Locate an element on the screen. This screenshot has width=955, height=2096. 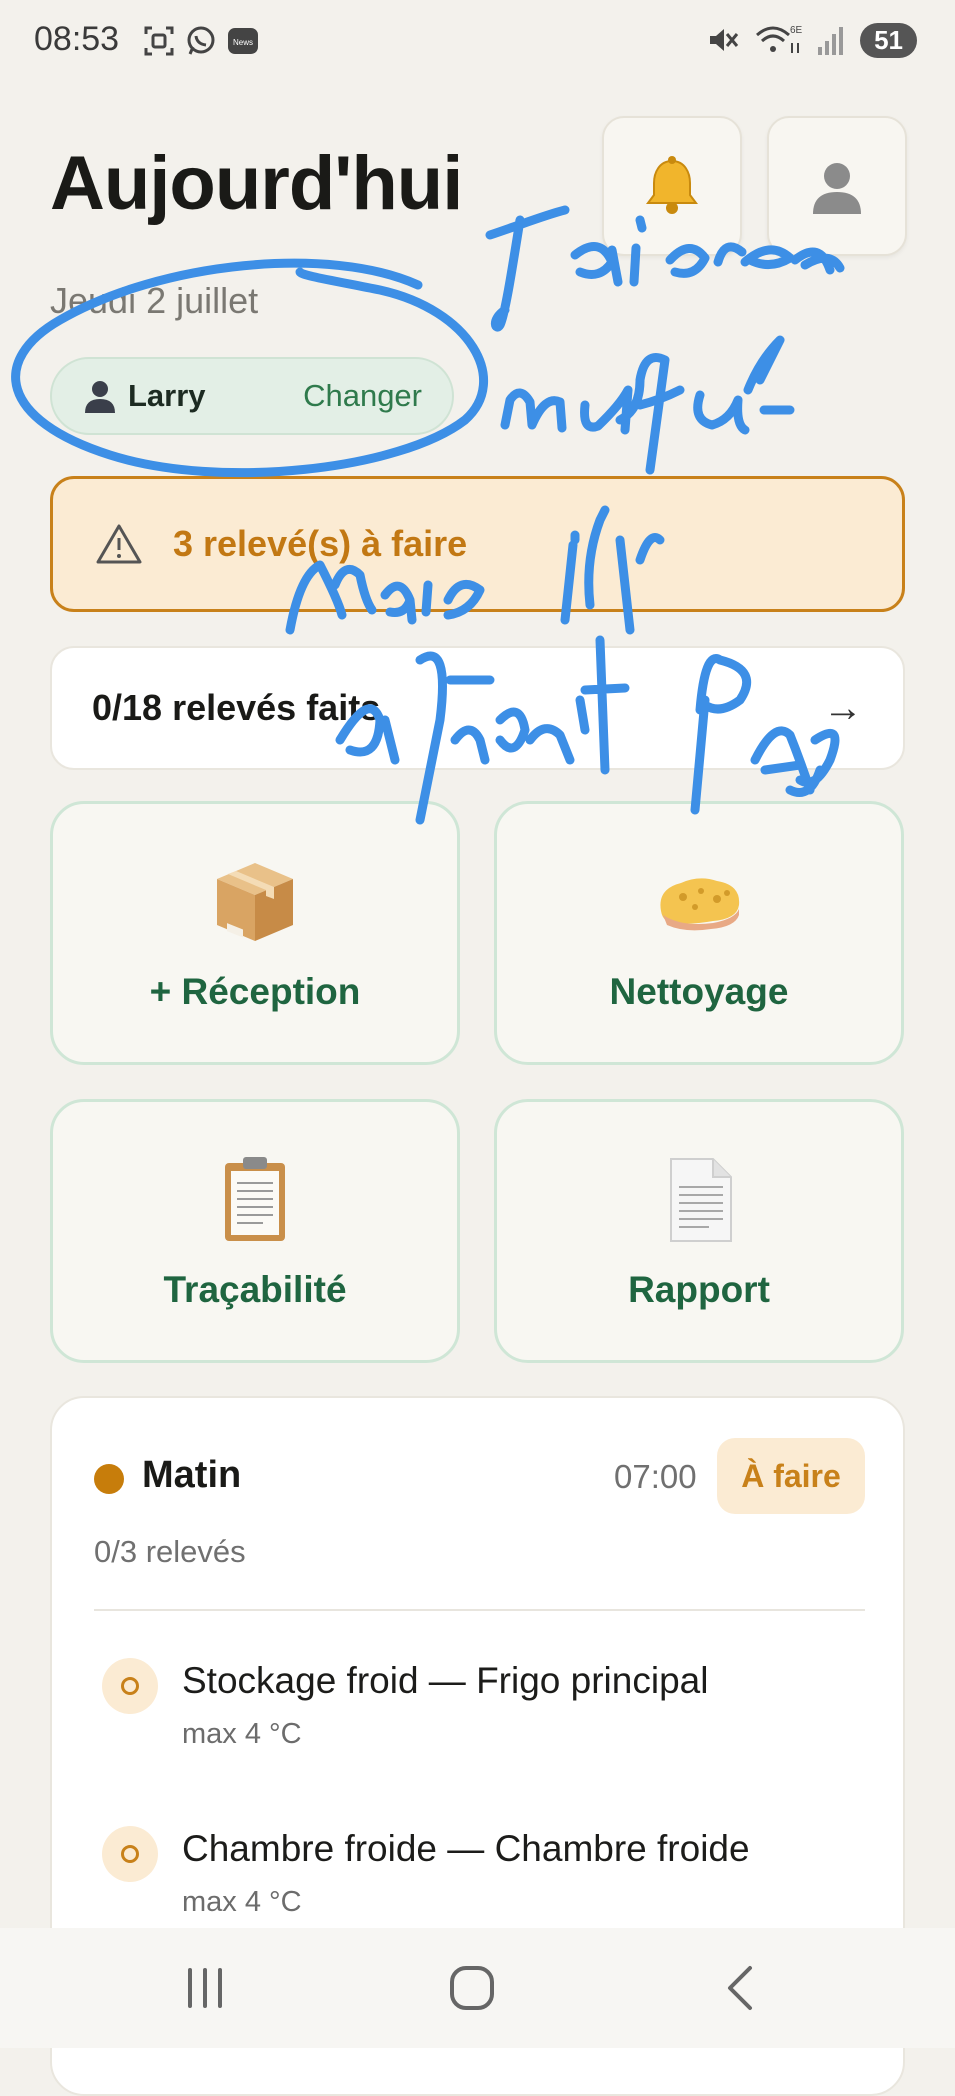
wifi-6e-icon: 6E is located at coordinates (779, 39).